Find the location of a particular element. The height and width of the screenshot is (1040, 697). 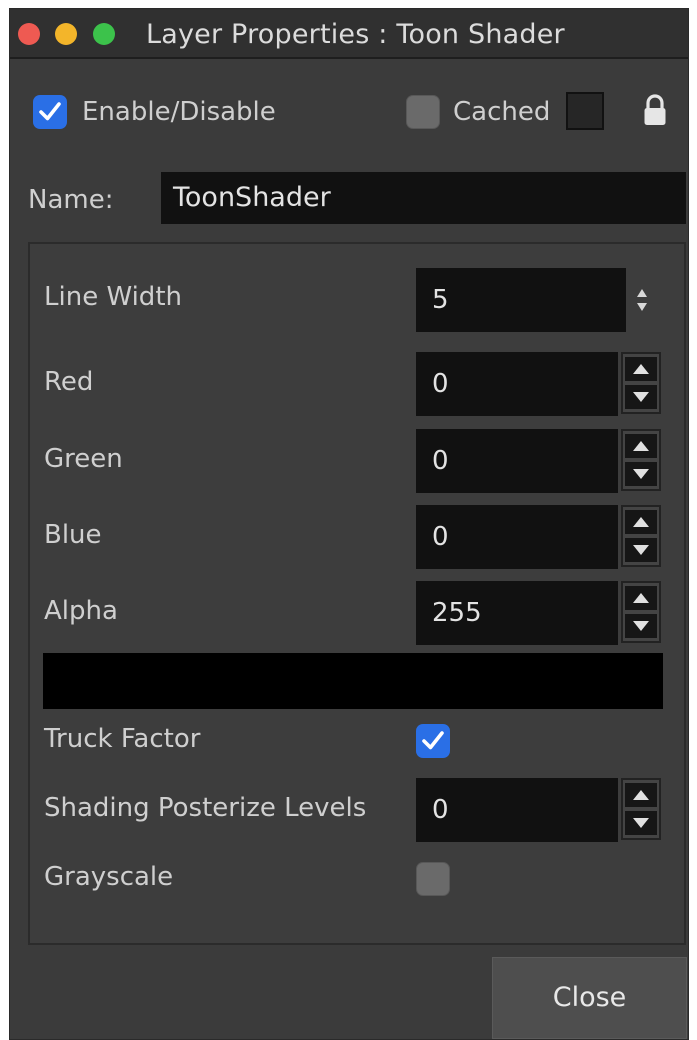

alpha-increment-button is located at coordinates (641, 598).